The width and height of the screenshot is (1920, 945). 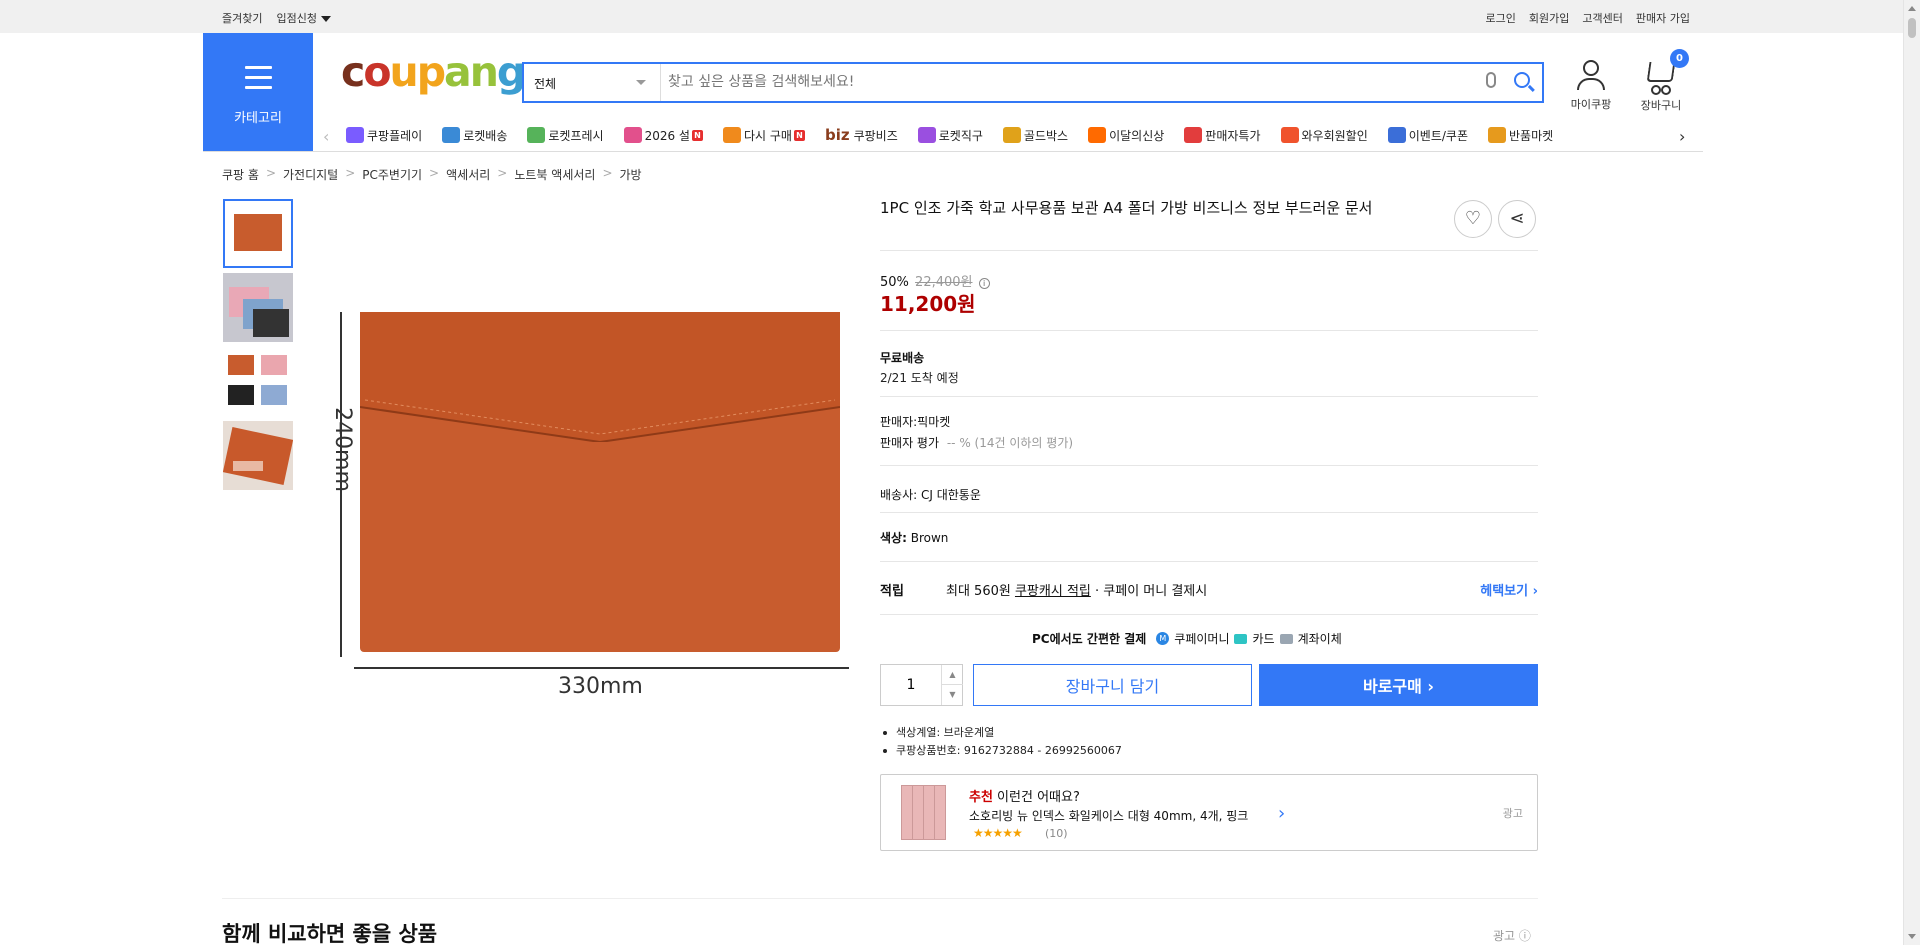 What do you see at coordinates (592, 82) in the screenshot?
I see `search-scope-select: 전체` at bounding box center [592, 82].